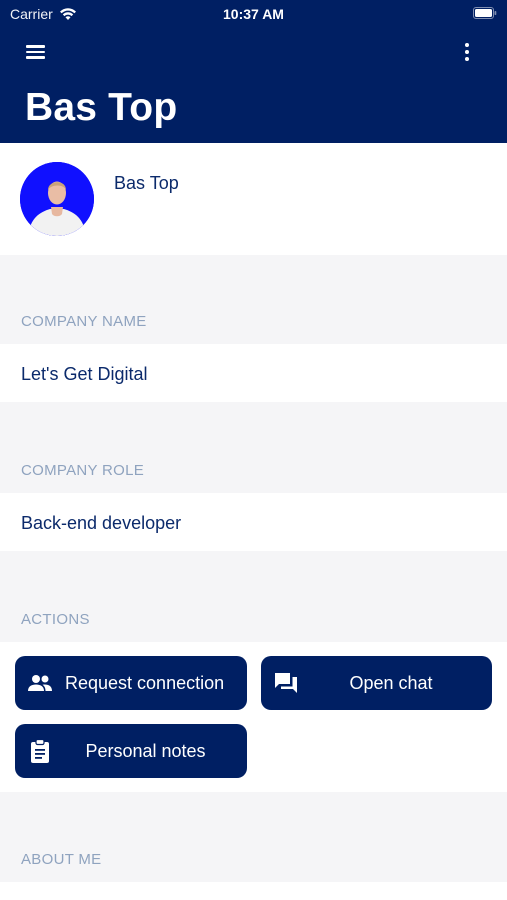 The height and width of the screenshot is (900, 507). Describe the element at coordinates (61, 859) in the screenshot. I see `about-me-label: ABOUT ME` at that location.